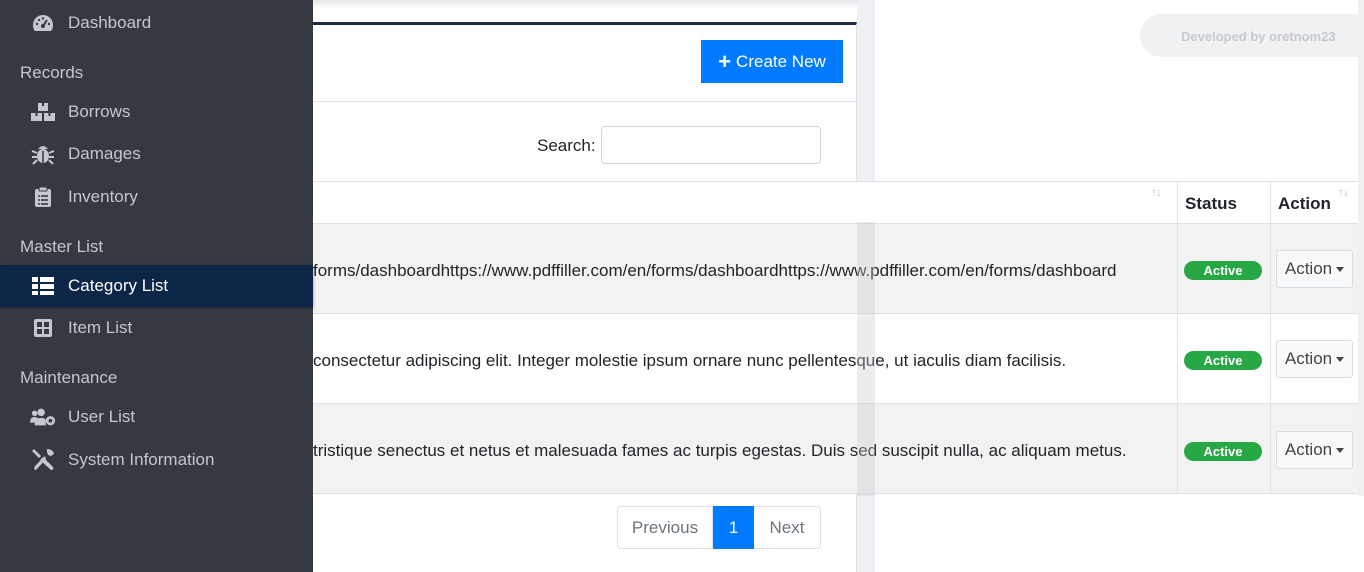 The height and width of the screenshot is (572, 1364). I want to click on sidebar-item-label: User List, so click(102, 416).